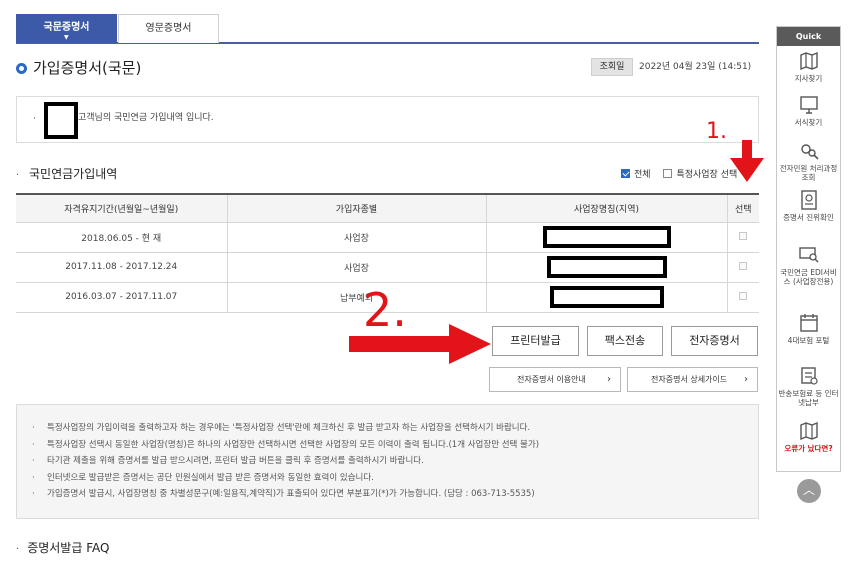  Describe the element at coordinates (122, 267) in the screenshot. I see `row-period: 2017.11.08 - 2017.12.24` at that location.